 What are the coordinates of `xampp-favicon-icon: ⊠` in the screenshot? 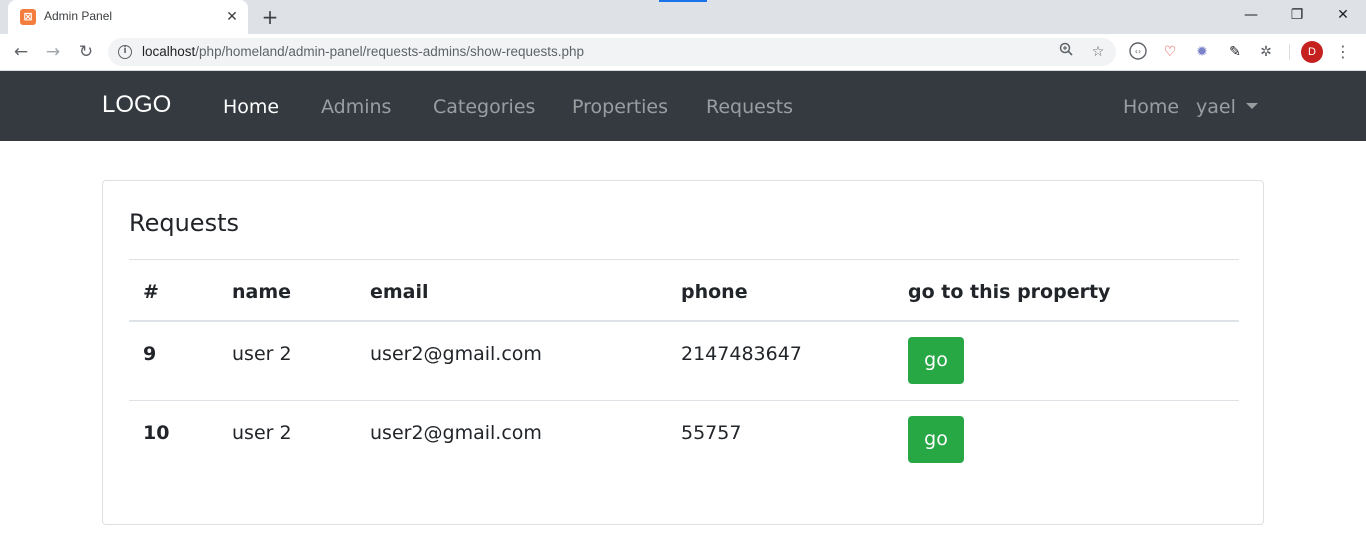 It's located at (28, 17).